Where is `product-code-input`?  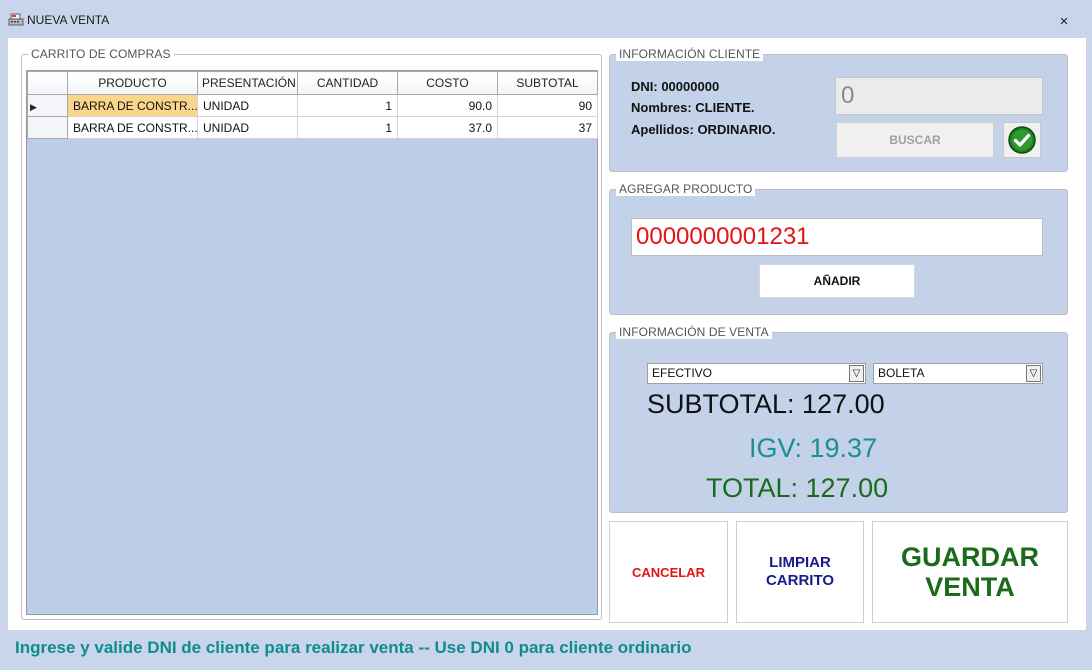
product-code-input is located at coordinates (837, 237).